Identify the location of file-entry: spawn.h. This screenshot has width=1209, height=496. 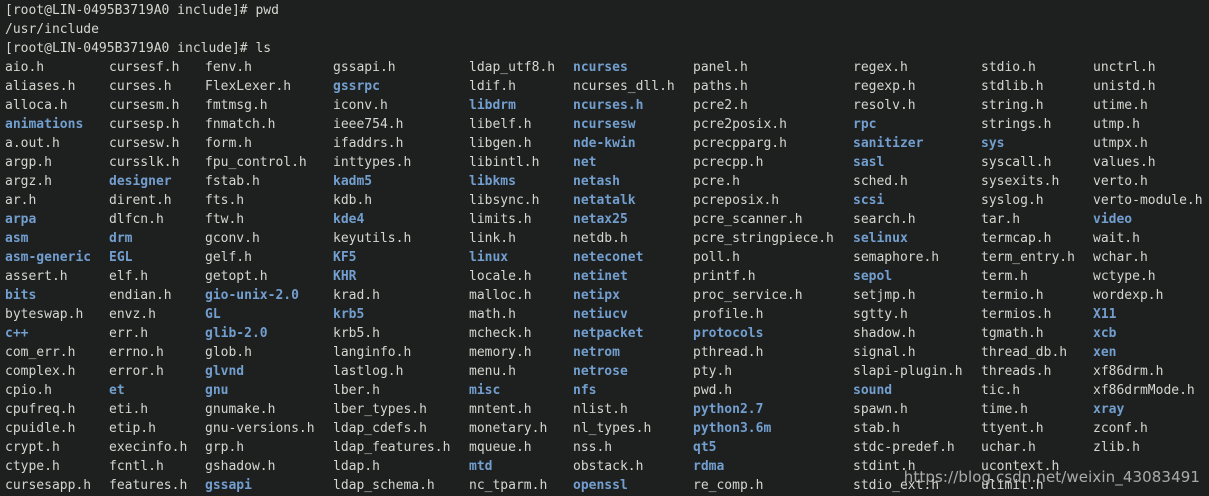
(880, 409).